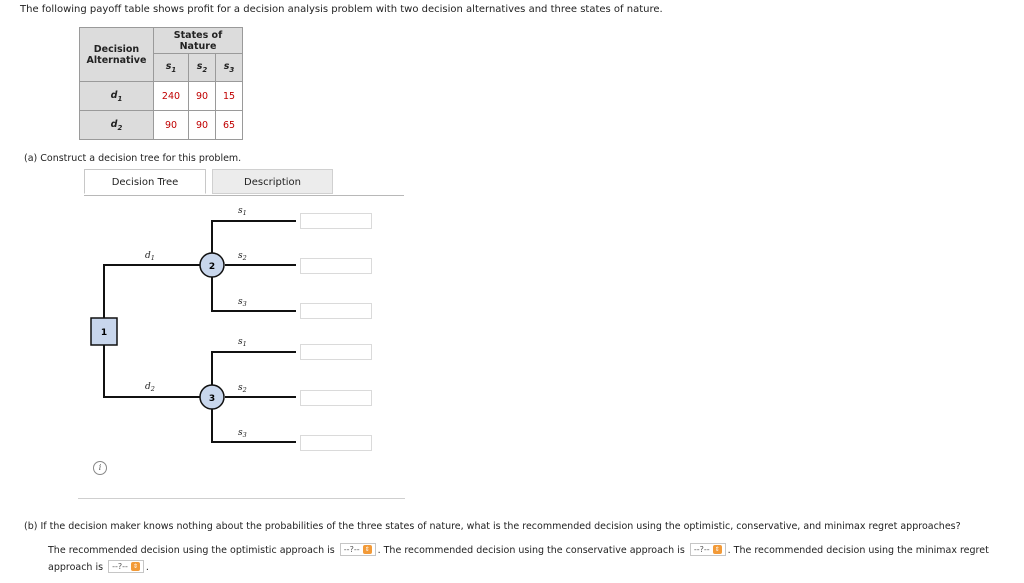 The image size is (1024, 583). I want to click on payoff-input-n2-s1, so click(336, 221).